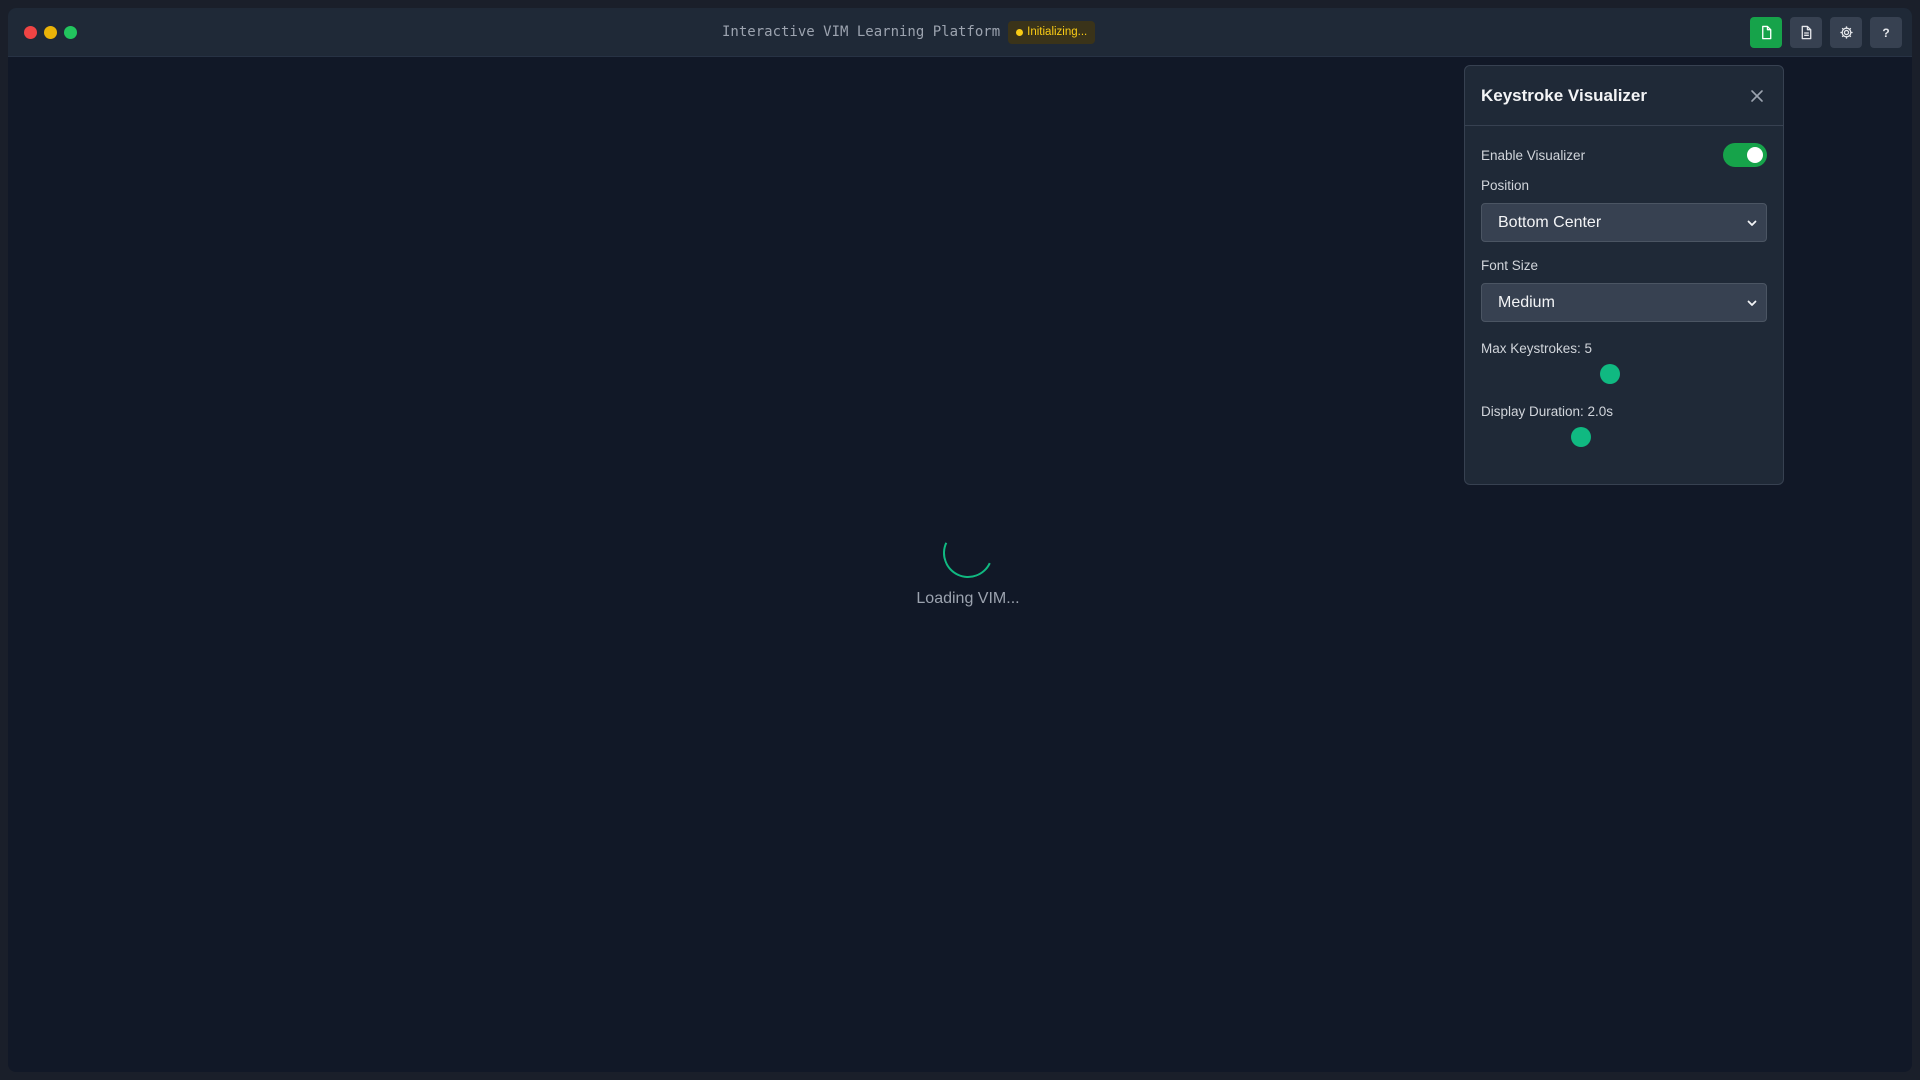 Image resolution: width=1920 pixels, height=1080 pixels. What do you see at coordinates (30, 32) in the screenshot?
I see `close-window-button` at bounding box center [30, 32].